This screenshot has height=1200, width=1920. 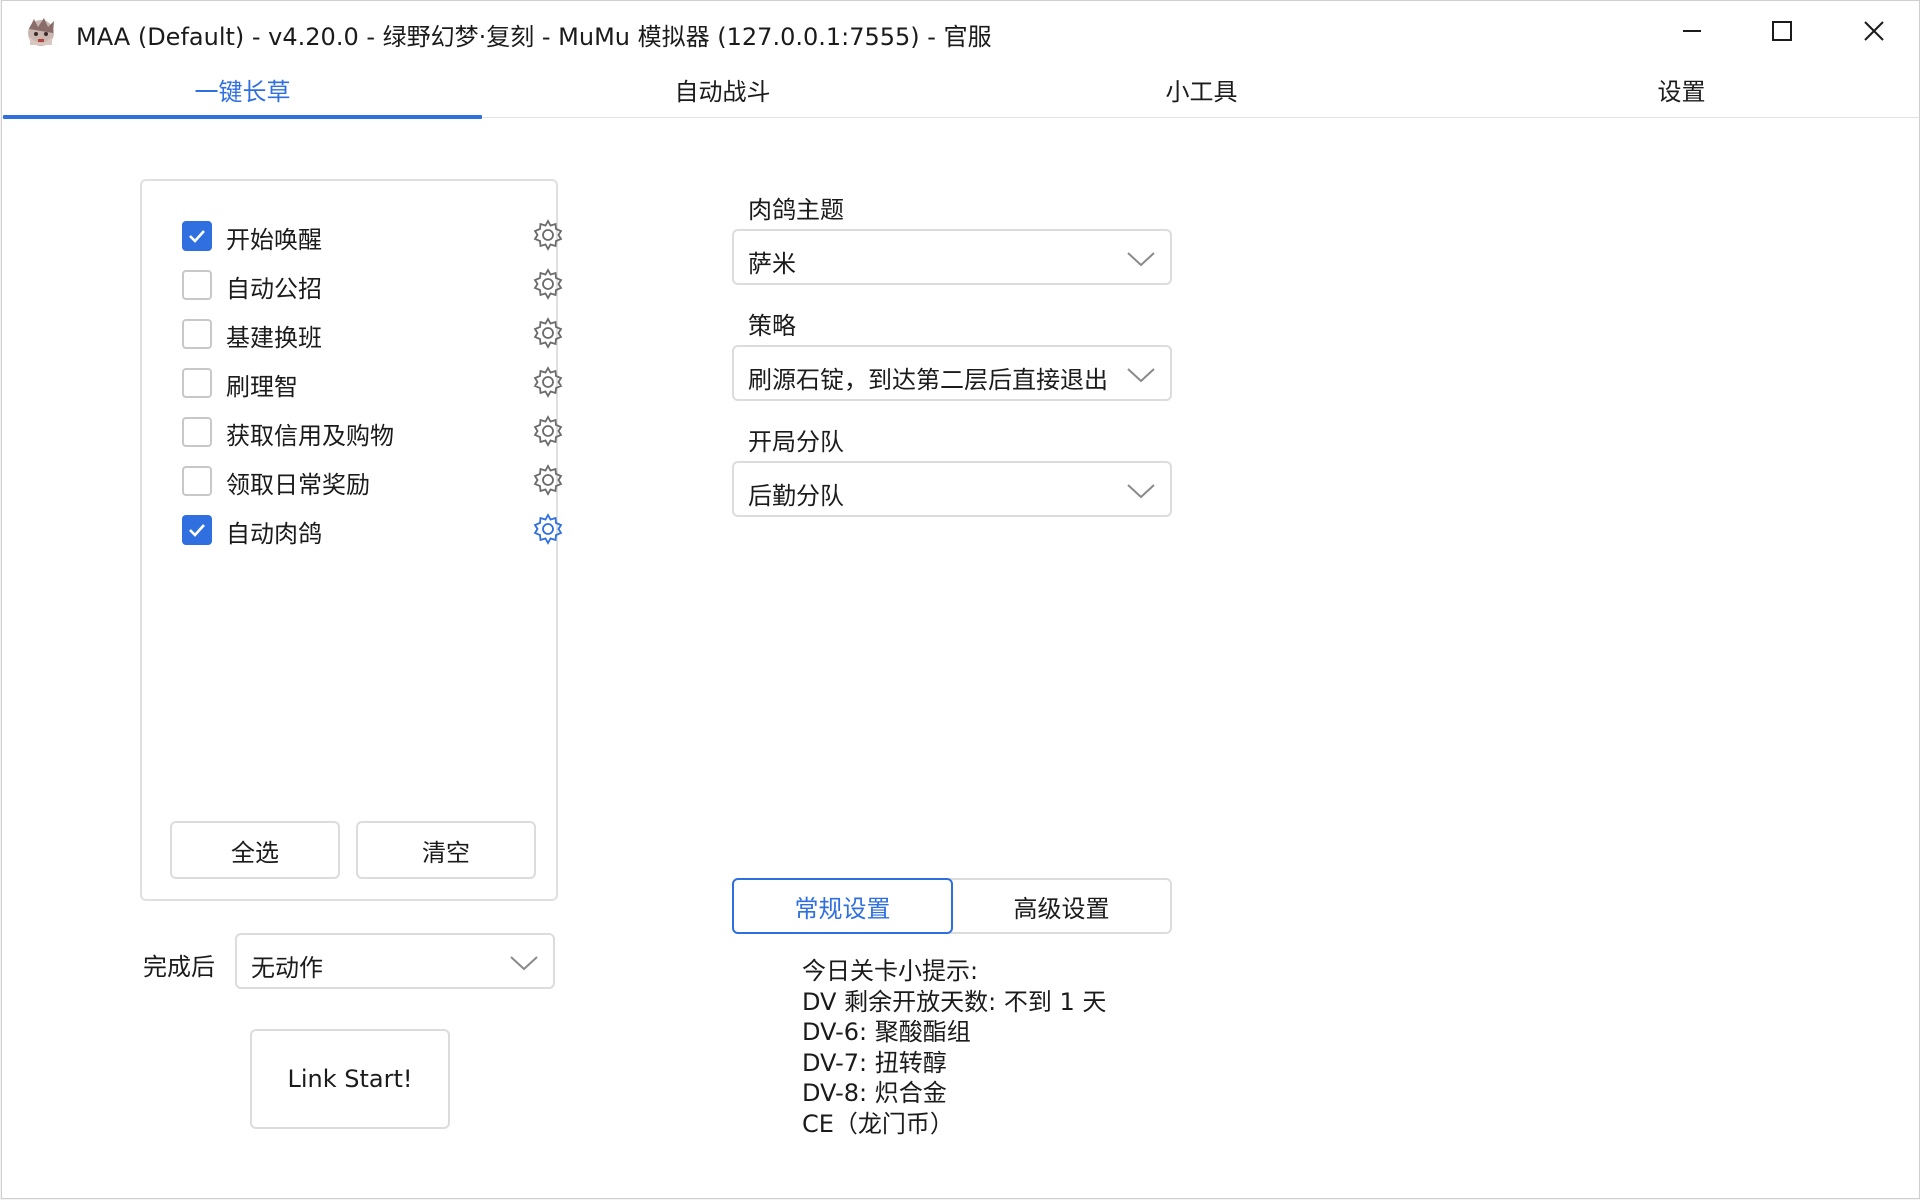 I want to click on select-all-button: 全选, so click(x=255, y=850).